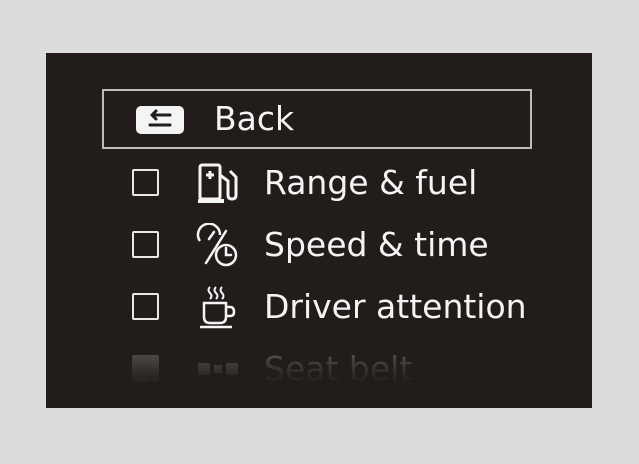 This screenshot has width=639, height=464. Describe the element at coordinates (218, 307) in the screenshot. I see `coffee-cup-icon` at that location.